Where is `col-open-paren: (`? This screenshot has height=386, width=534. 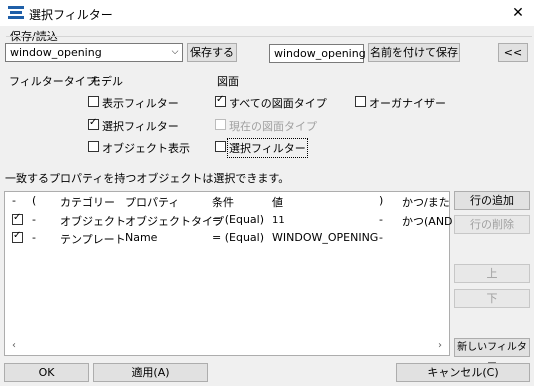 col-open-paren: ( is located at coordinates (34, 200).